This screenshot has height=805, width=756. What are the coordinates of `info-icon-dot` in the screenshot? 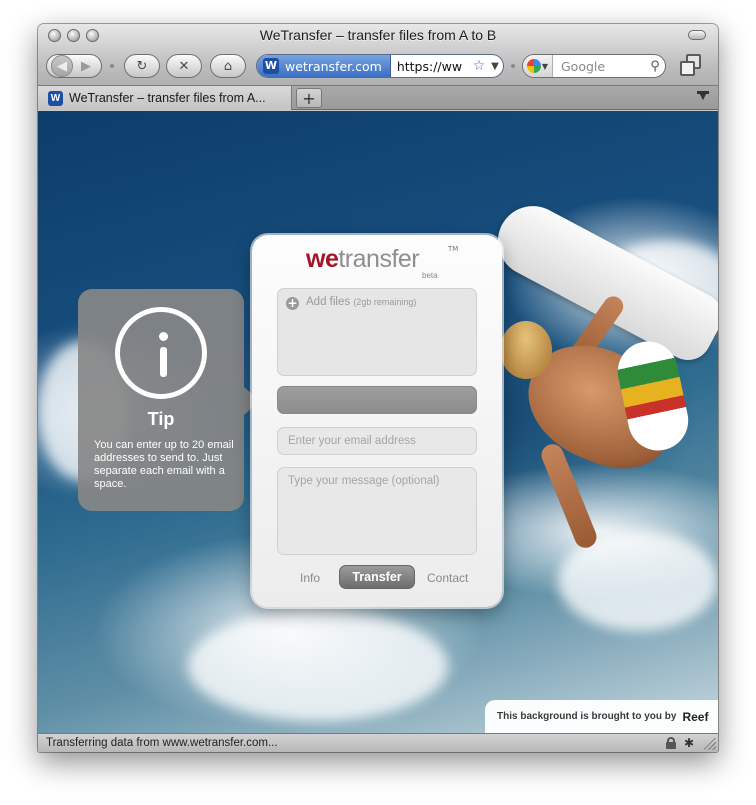 It's located at (163, 336).